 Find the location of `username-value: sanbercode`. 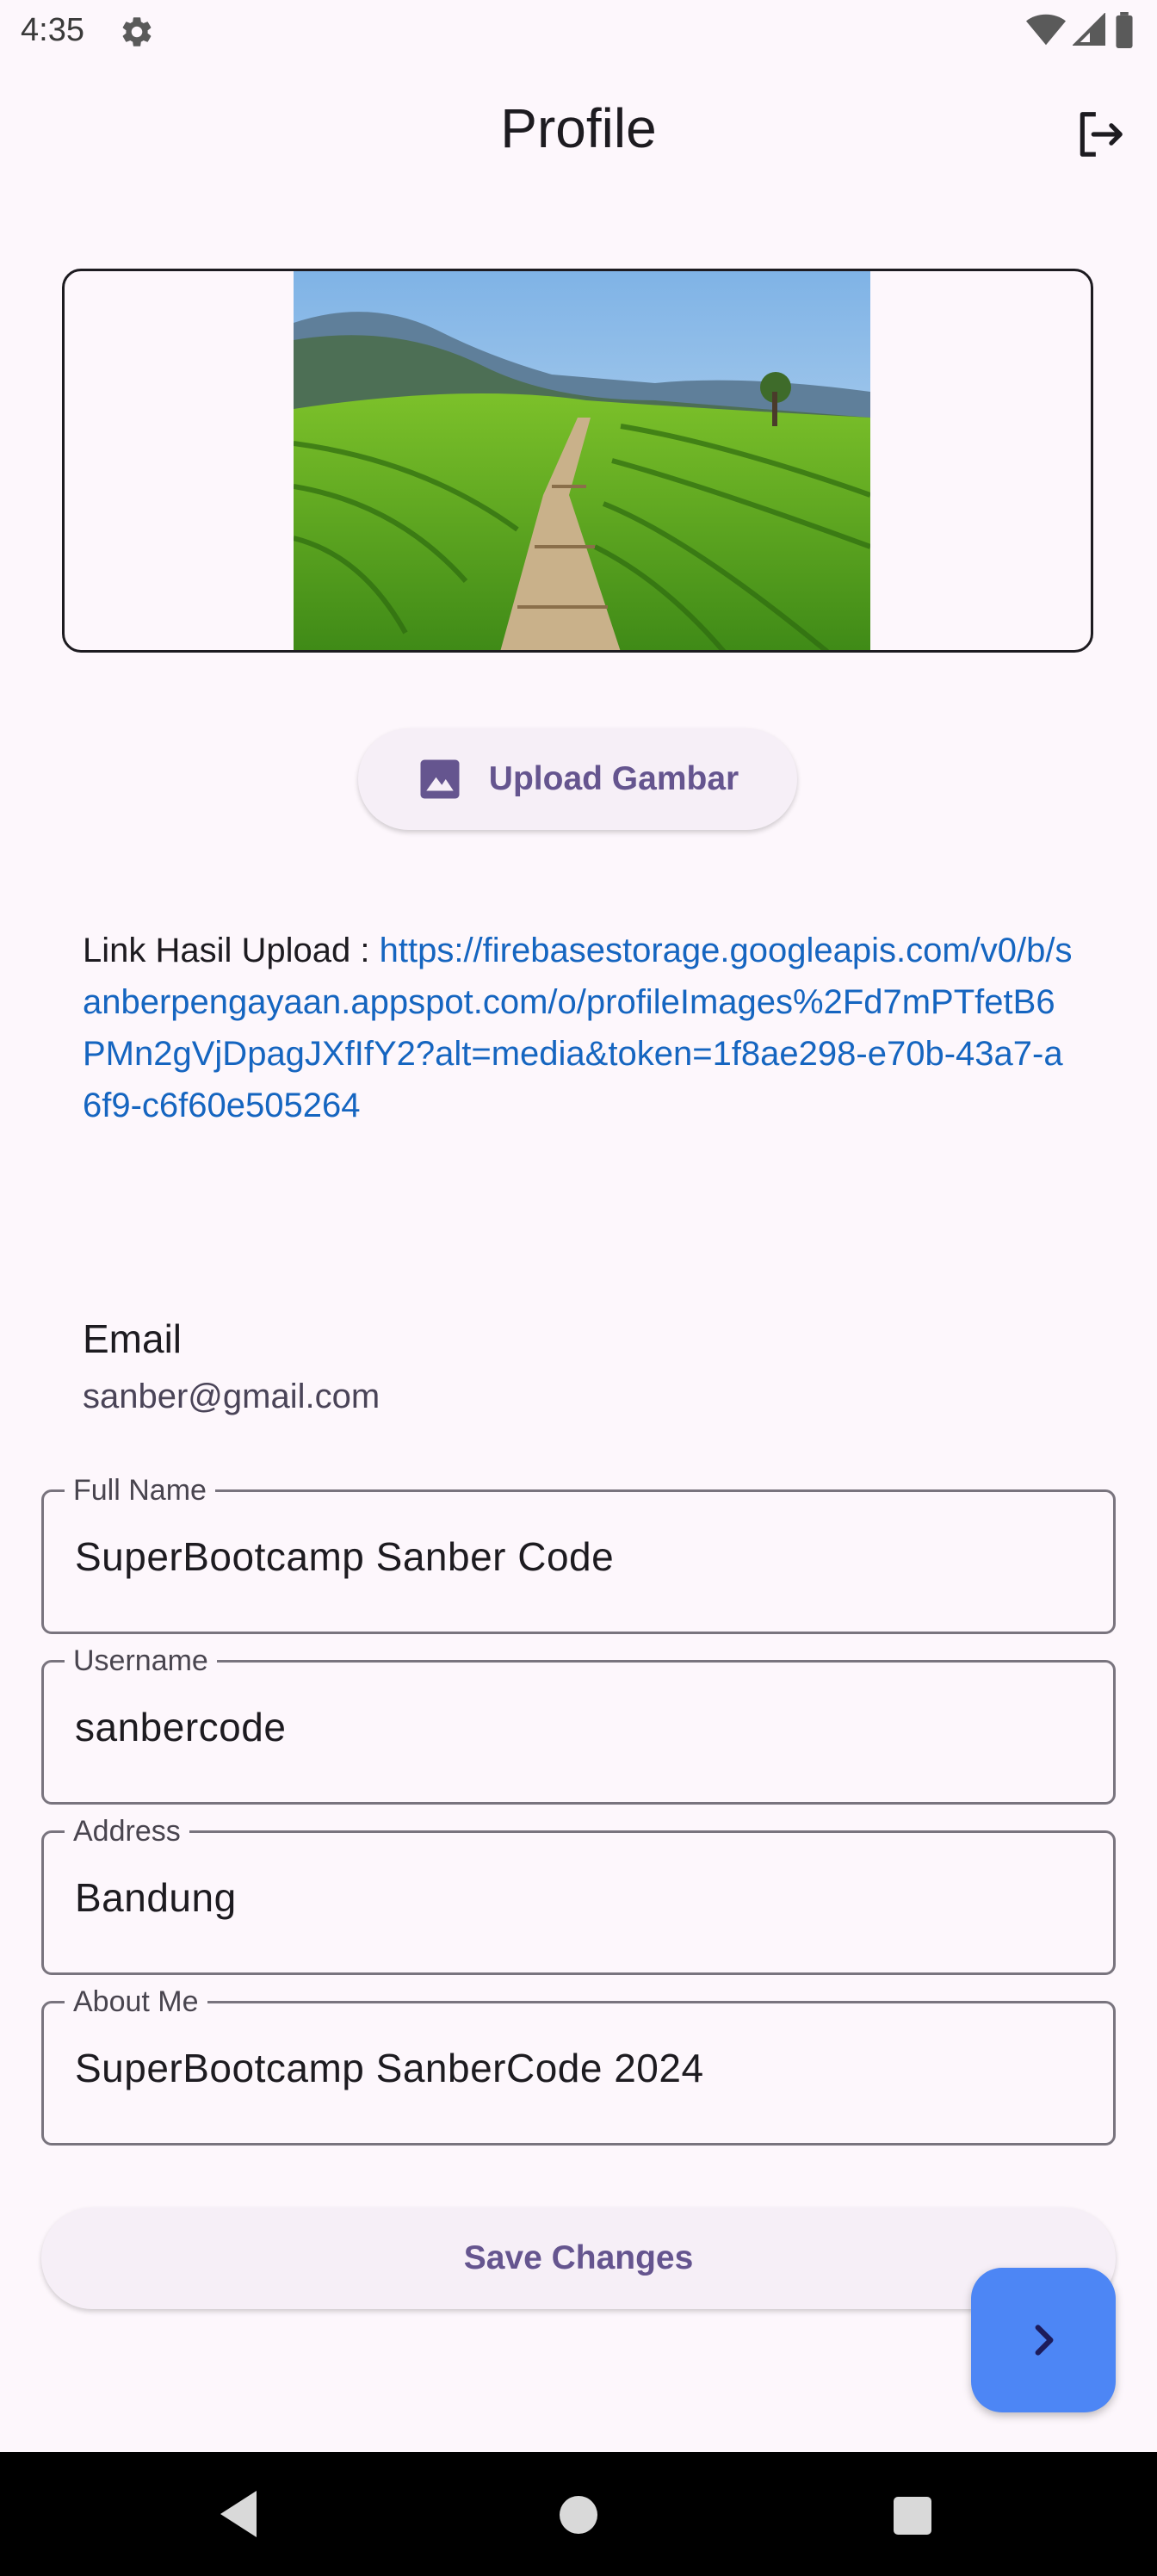

username-value: sanbercode is located at coordinates (181, 1727).